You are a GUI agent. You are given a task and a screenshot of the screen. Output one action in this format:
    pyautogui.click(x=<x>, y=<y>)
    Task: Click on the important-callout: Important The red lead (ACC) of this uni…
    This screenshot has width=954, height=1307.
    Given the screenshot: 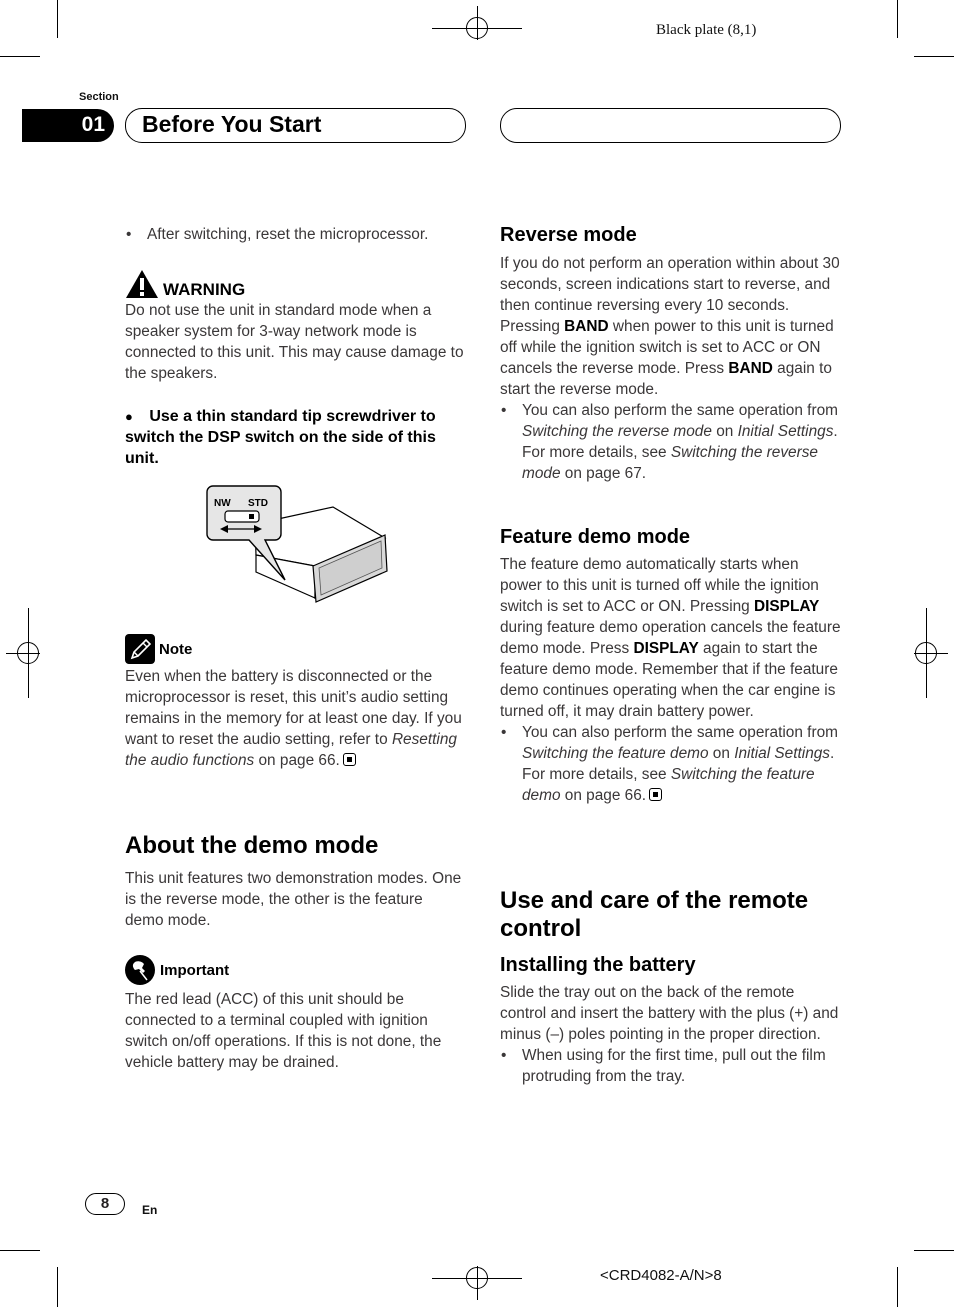 What is the action you would take?
    pyautogui.click(x=295, y=1014)
    